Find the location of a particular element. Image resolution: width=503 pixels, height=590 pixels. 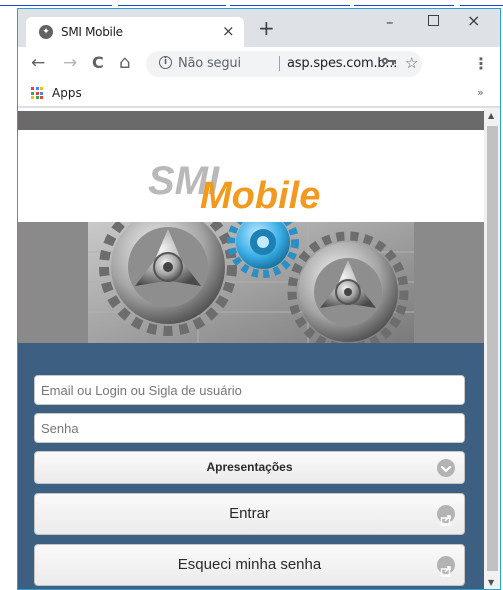

enter-button: Entrar is located at coordinates (249, 514).